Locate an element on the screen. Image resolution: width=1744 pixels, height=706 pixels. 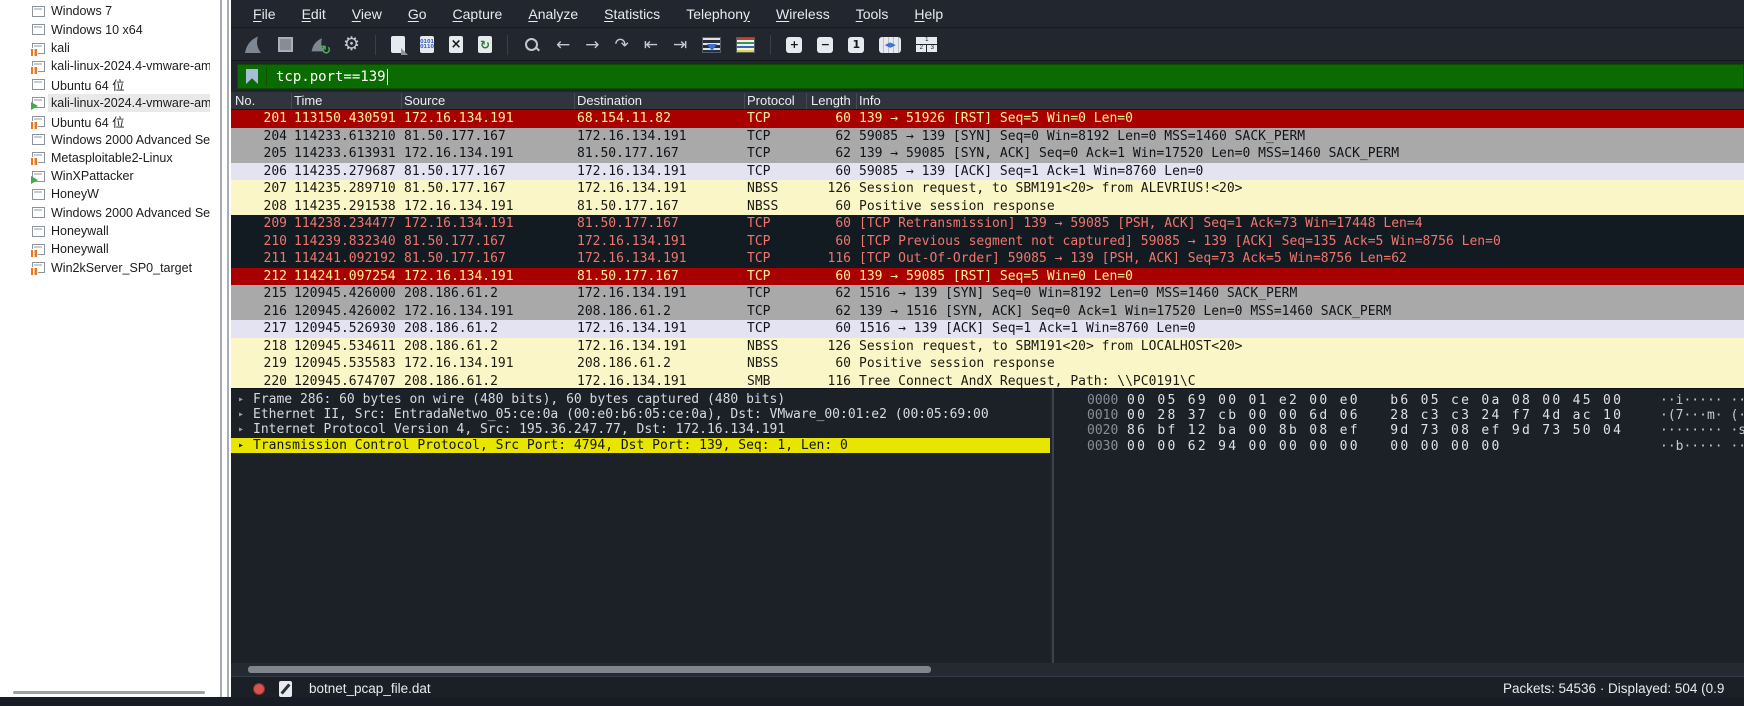
display-filter-bar: tcp.port==139 is located at coordinates (990, 76).